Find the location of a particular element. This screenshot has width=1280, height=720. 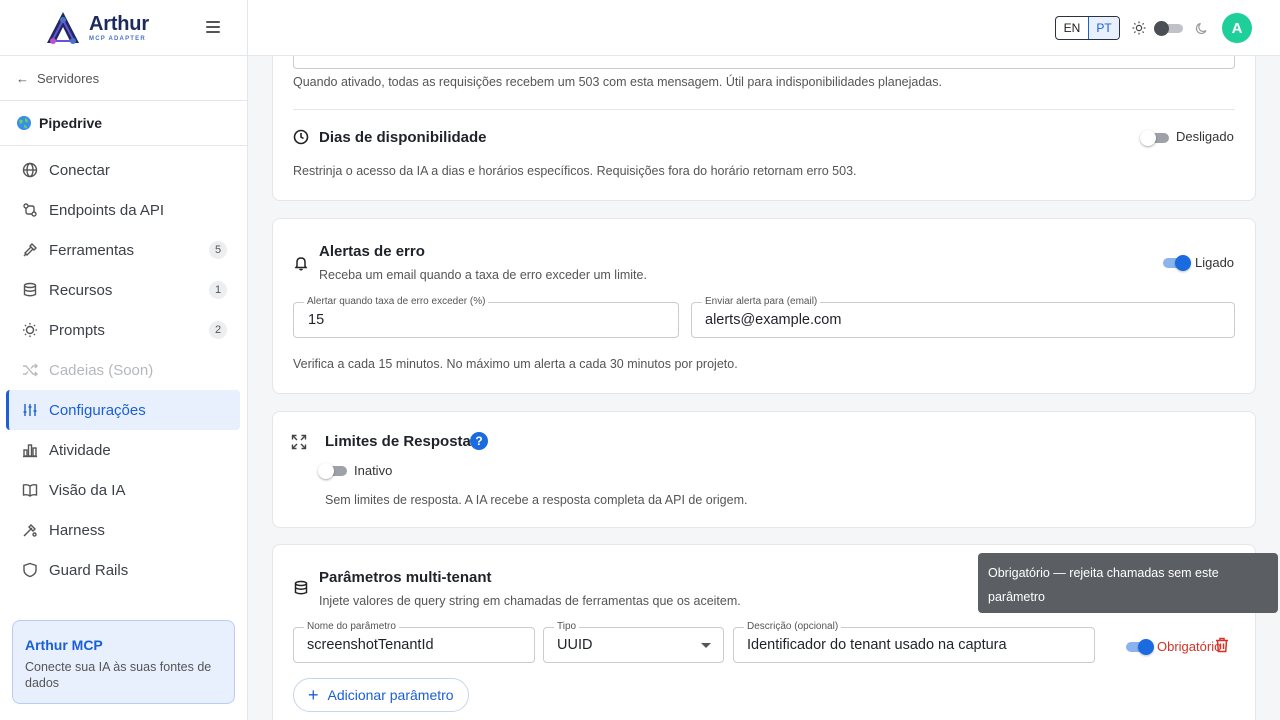

logo-bar: Arthur MCP ADAPTER is located at coordinates (123, 28).